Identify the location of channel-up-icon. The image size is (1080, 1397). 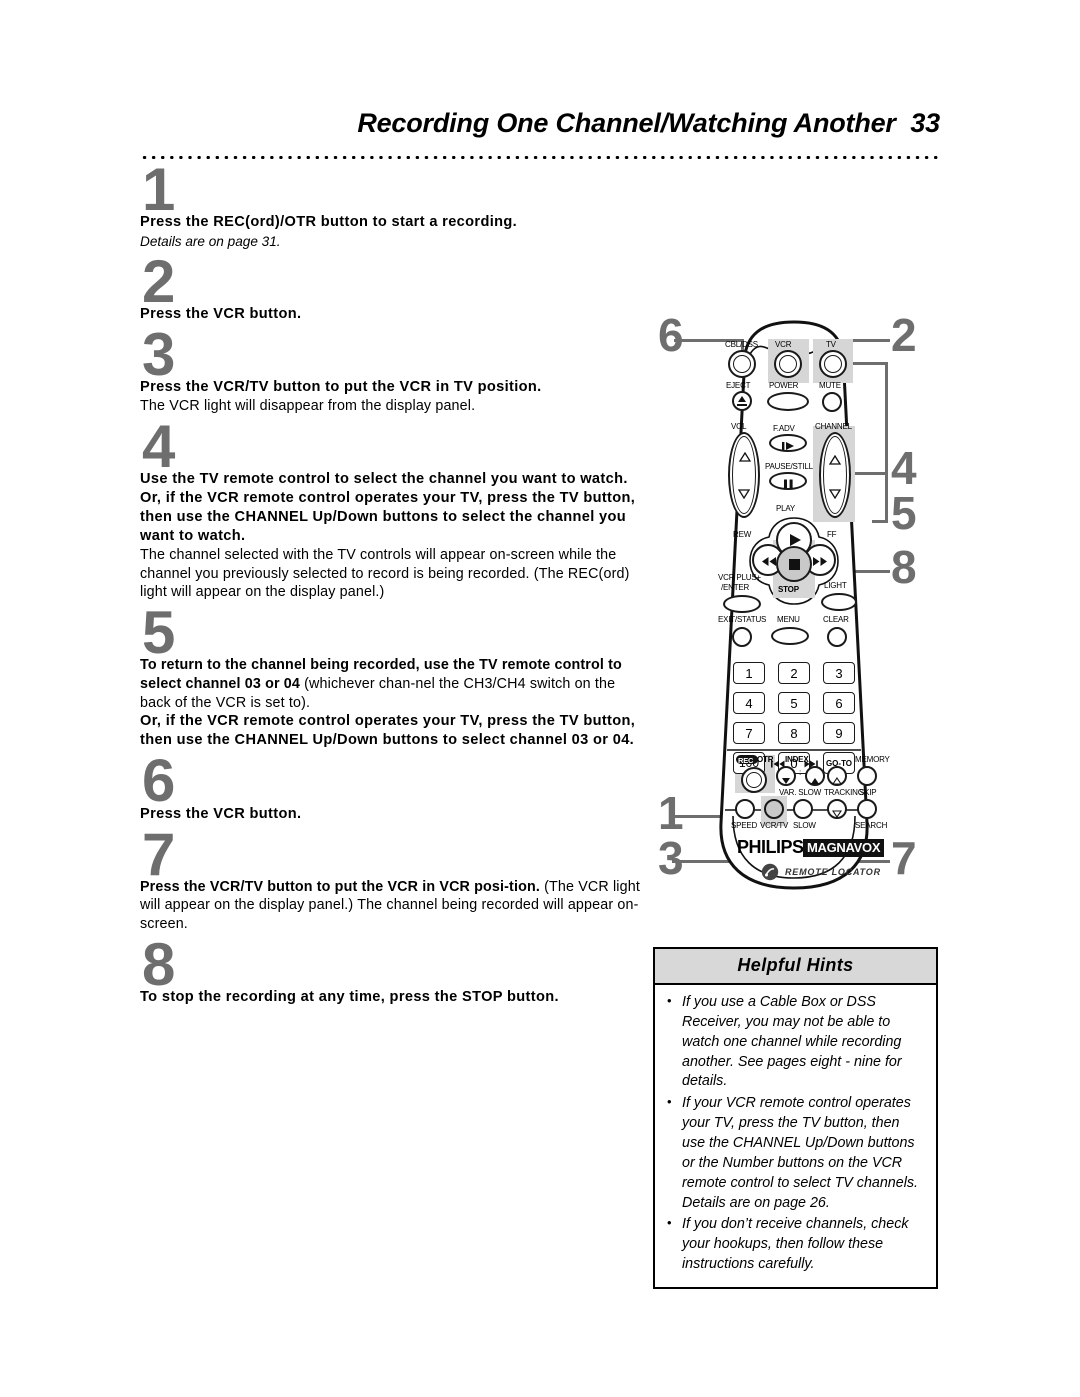
(835, 461).